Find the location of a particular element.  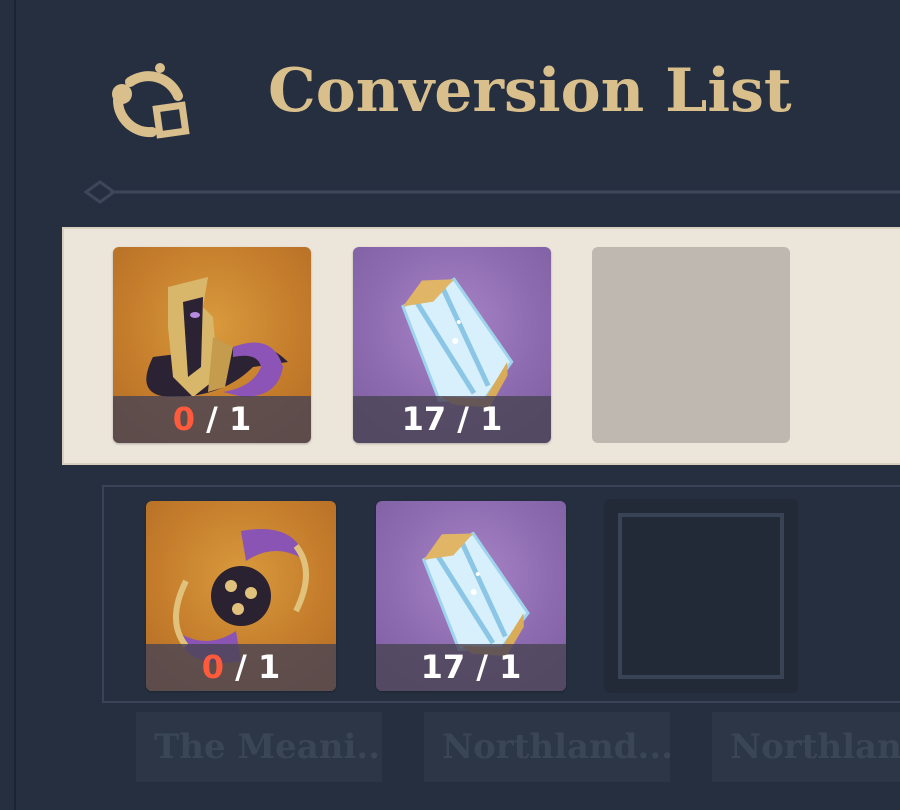

left-border-line is located at coordinates (15, 405).